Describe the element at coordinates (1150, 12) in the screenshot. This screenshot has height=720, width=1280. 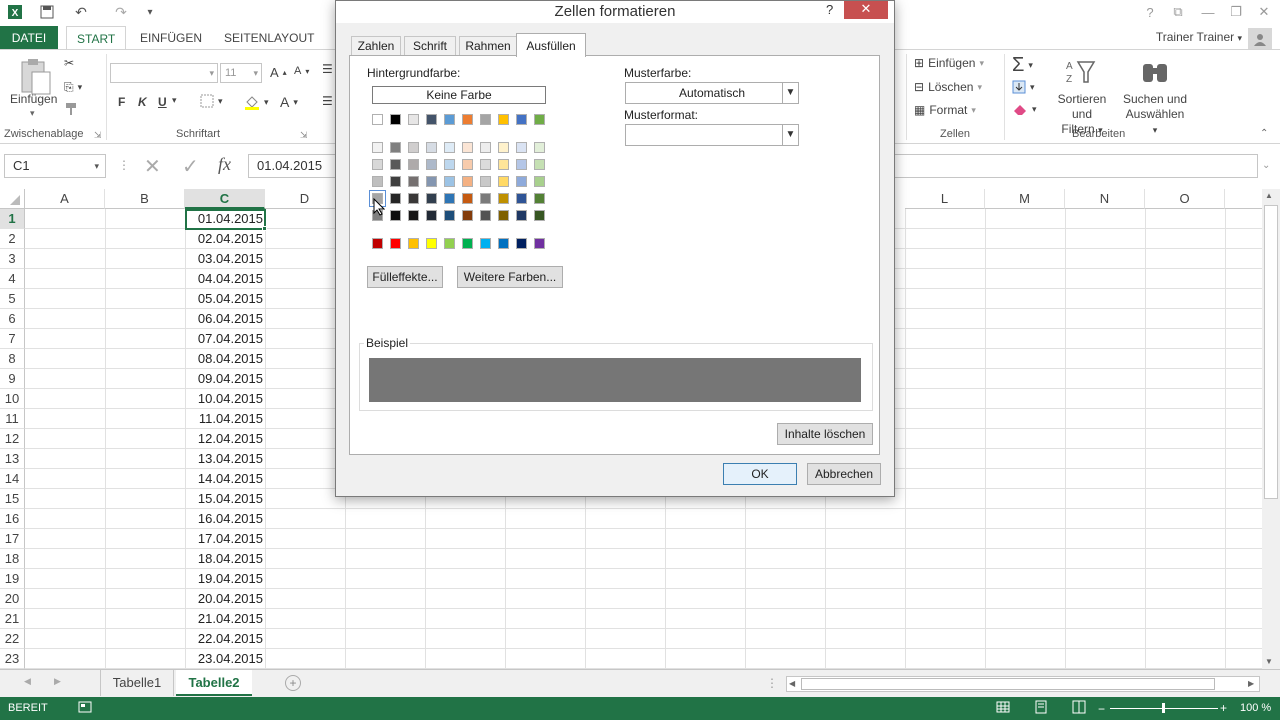
I see `help-icon: ?` at that location.